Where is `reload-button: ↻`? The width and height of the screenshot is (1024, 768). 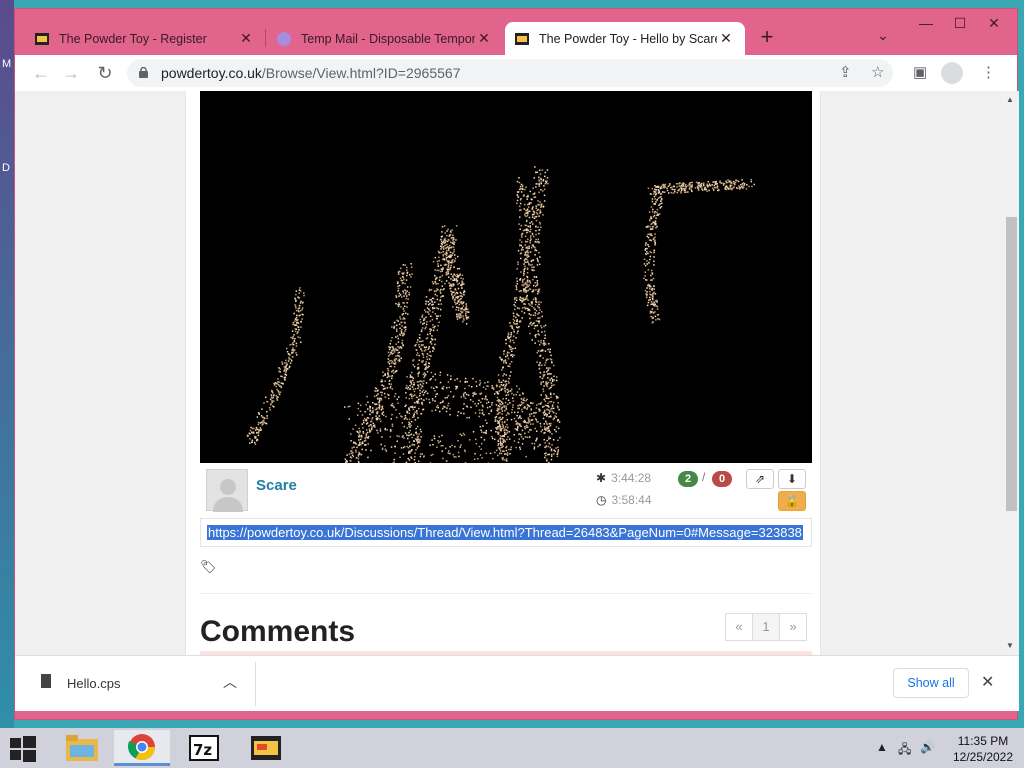
reload-button: ↻ is located at coordinates (105, 73).